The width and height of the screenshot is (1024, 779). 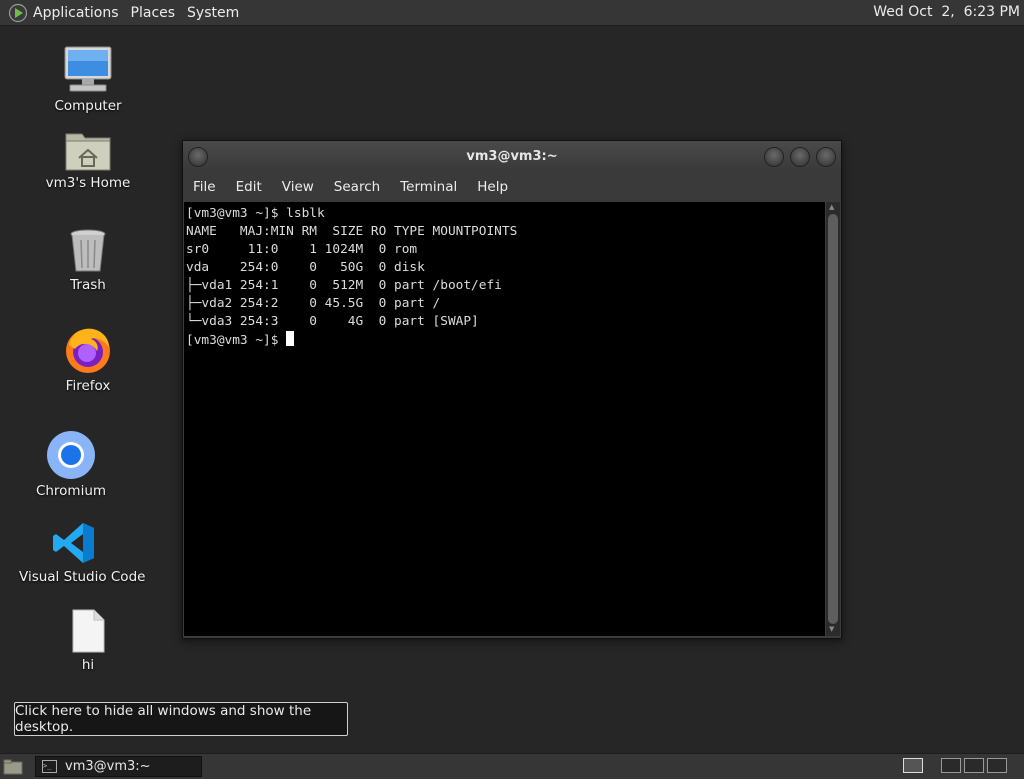 What do you see at coordinates (204, 187) in the screenshot?
I see `menu-file: File` at bounding box center [204, 187].